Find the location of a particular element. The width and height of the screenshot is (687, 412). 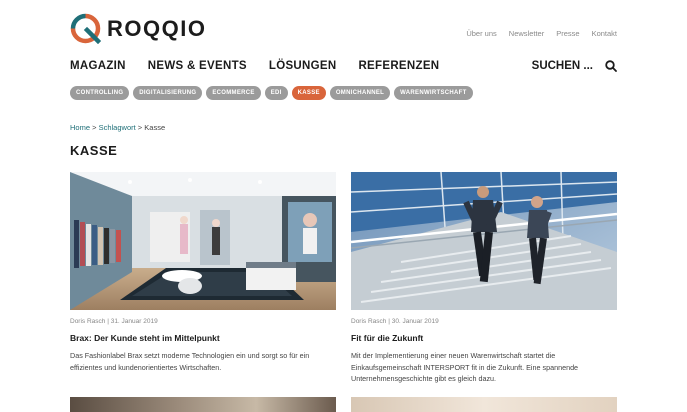

meta-nav-newsletter: Newsletter is located at coordinates (526, 33).